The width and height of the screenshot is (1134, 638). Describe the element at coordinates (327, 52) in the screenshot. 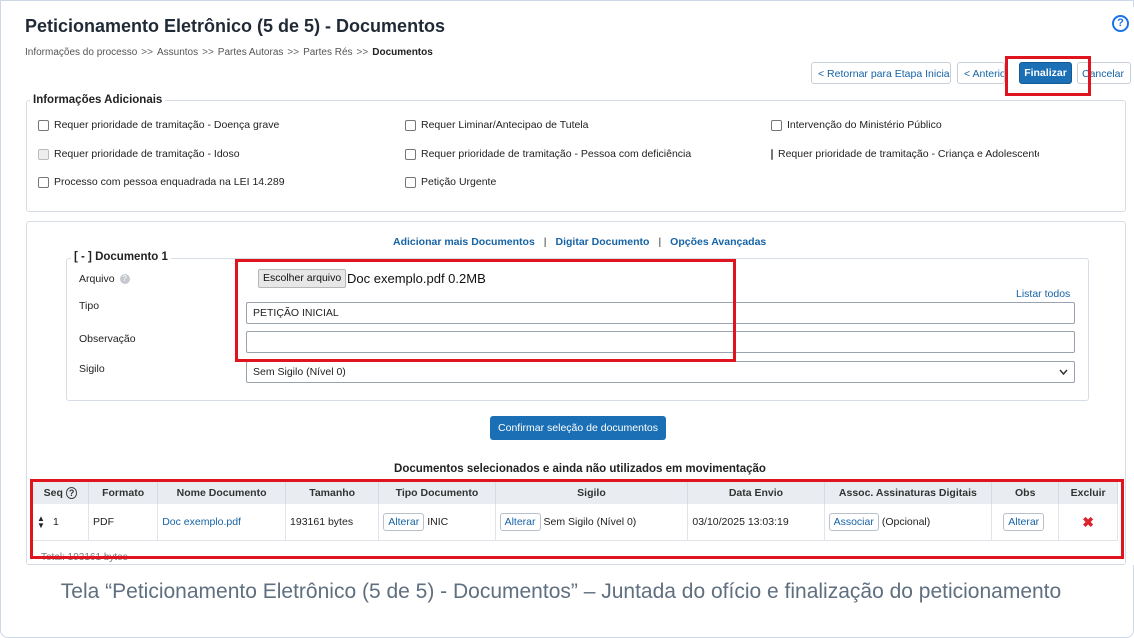

I see `breadcrumb-item: Partes Rés` at that location.